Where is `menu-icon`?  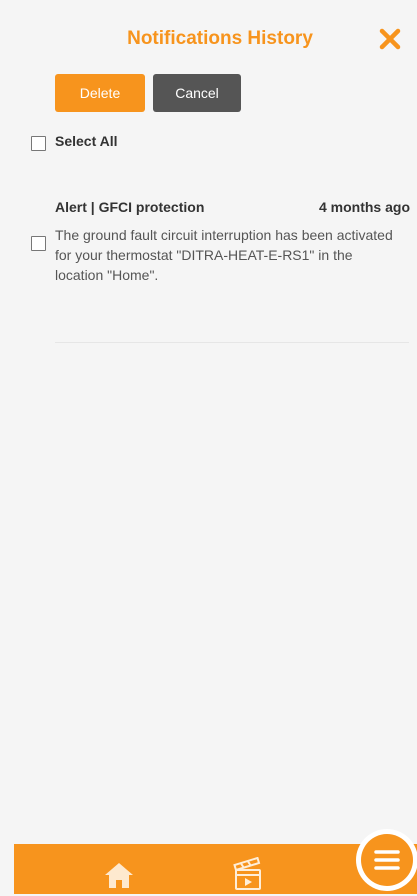 menu-icon is located at coordinates (387, 860).